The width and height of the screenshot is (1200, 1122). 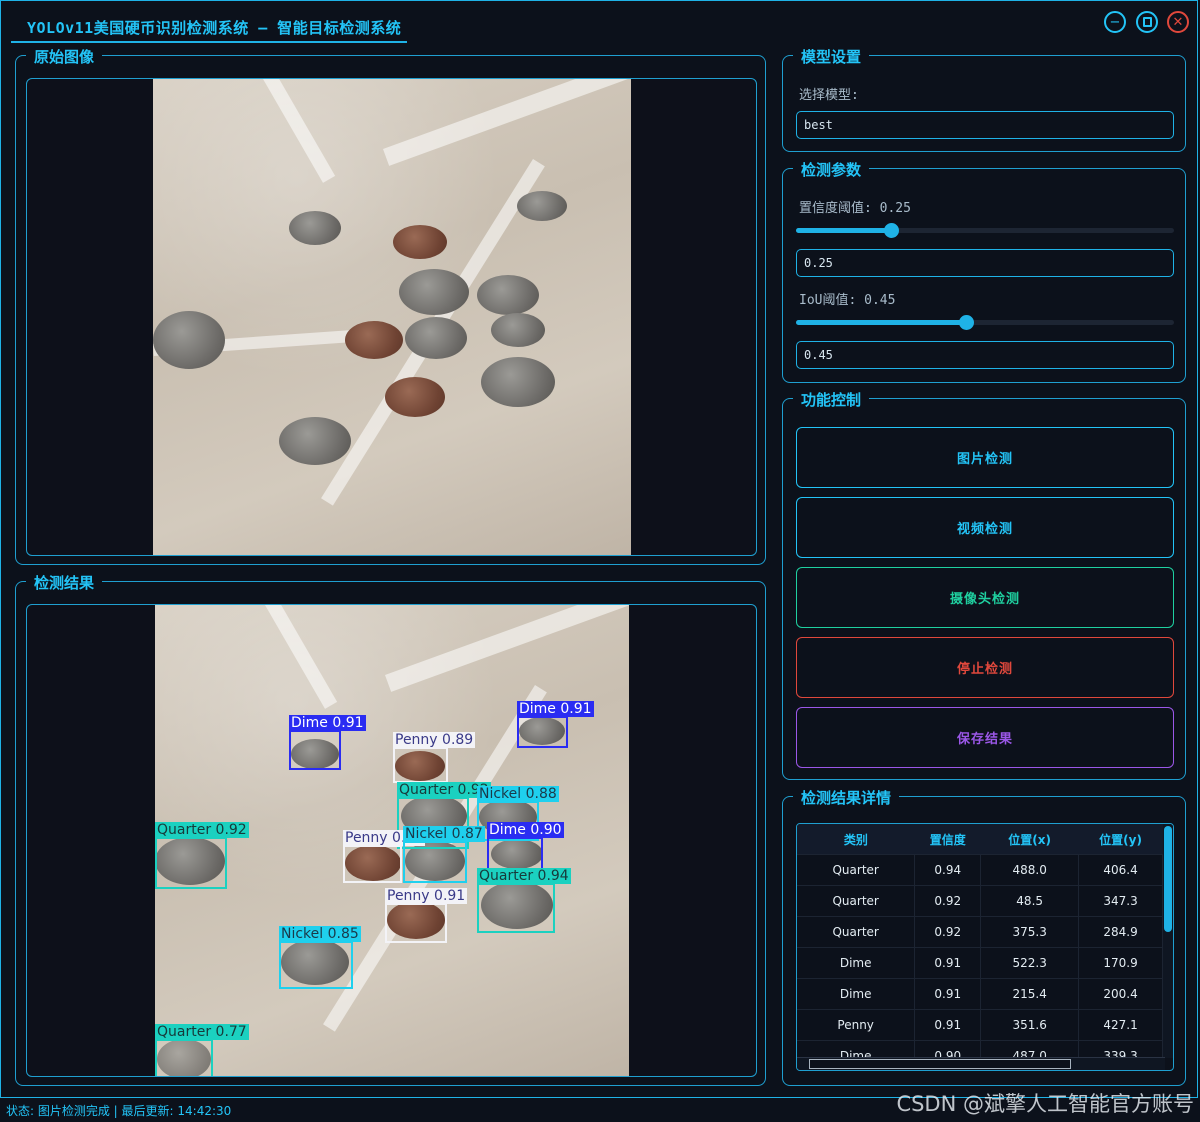 What do you see at coordinates (1147, 22) in the screenshot?
I see `maximize-button` at bounding box center [1147, 22].